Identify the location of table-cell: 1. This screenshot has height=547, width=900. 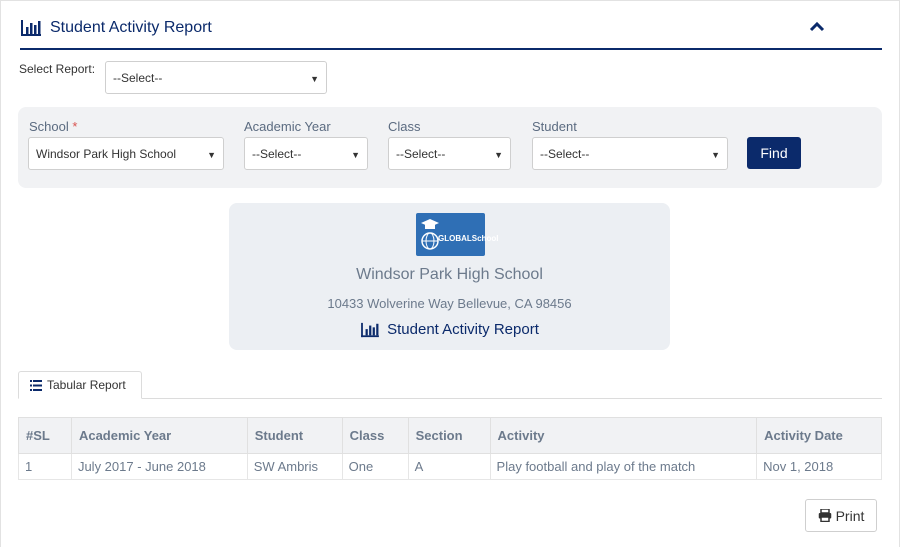
(45, 466).